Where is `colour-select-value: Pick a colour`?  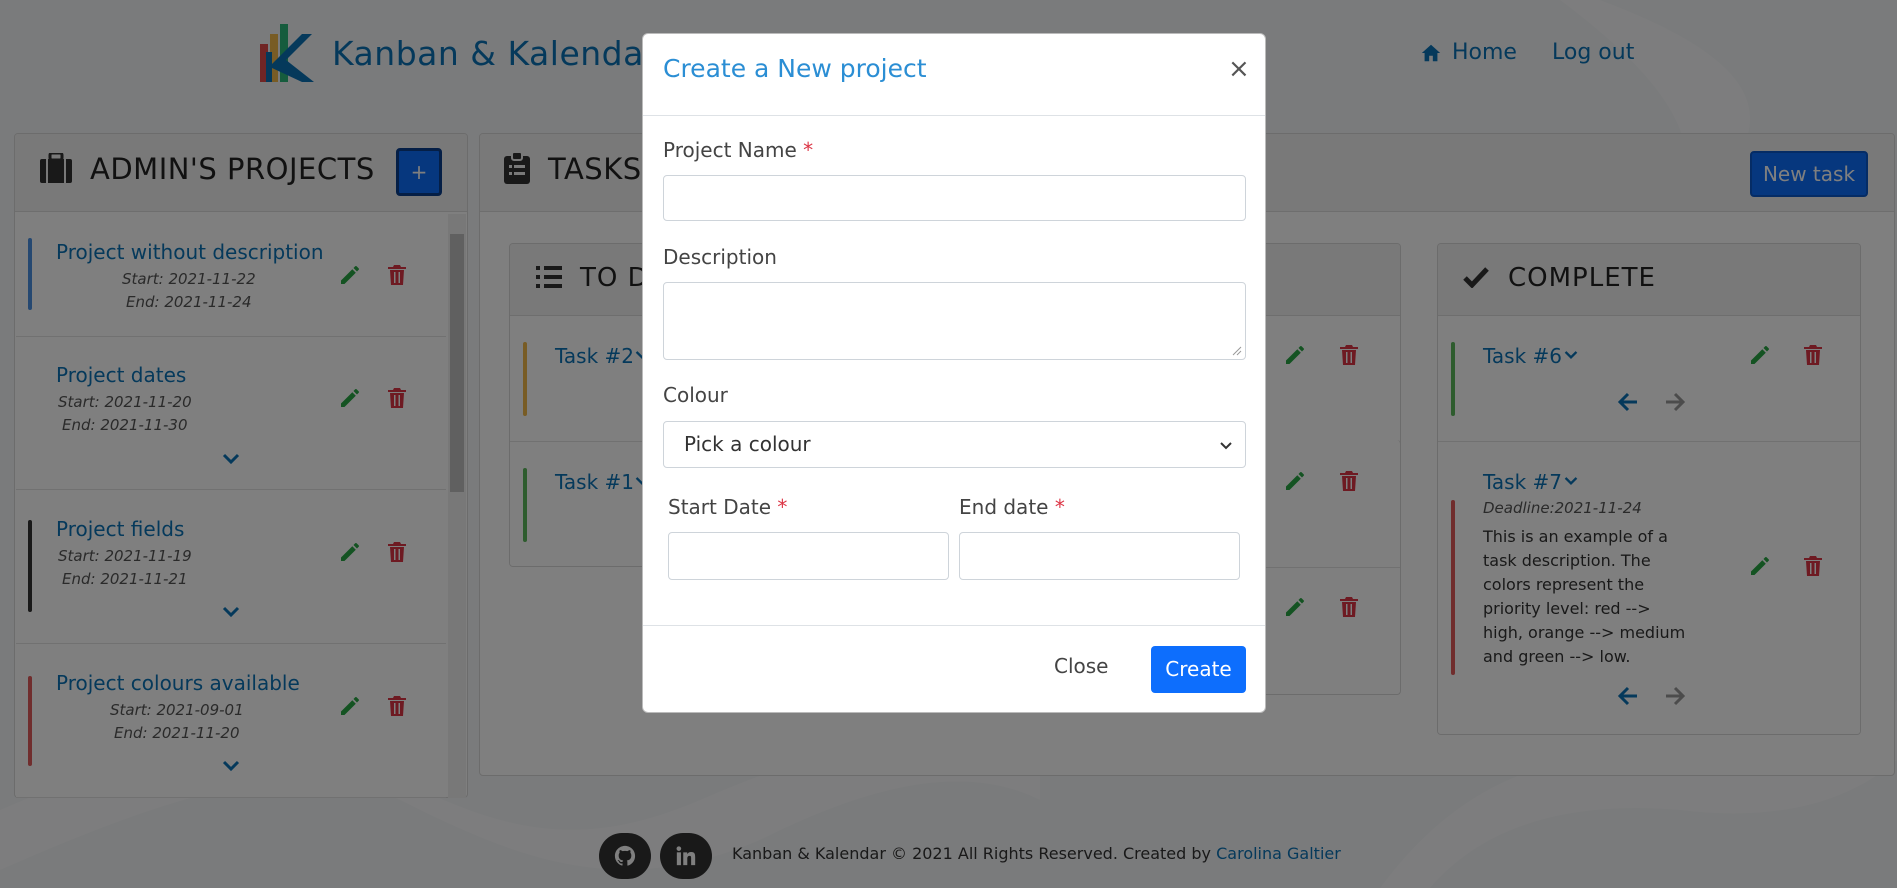
colour-select-value: Pick a colour is located at coordinates (747, 444).